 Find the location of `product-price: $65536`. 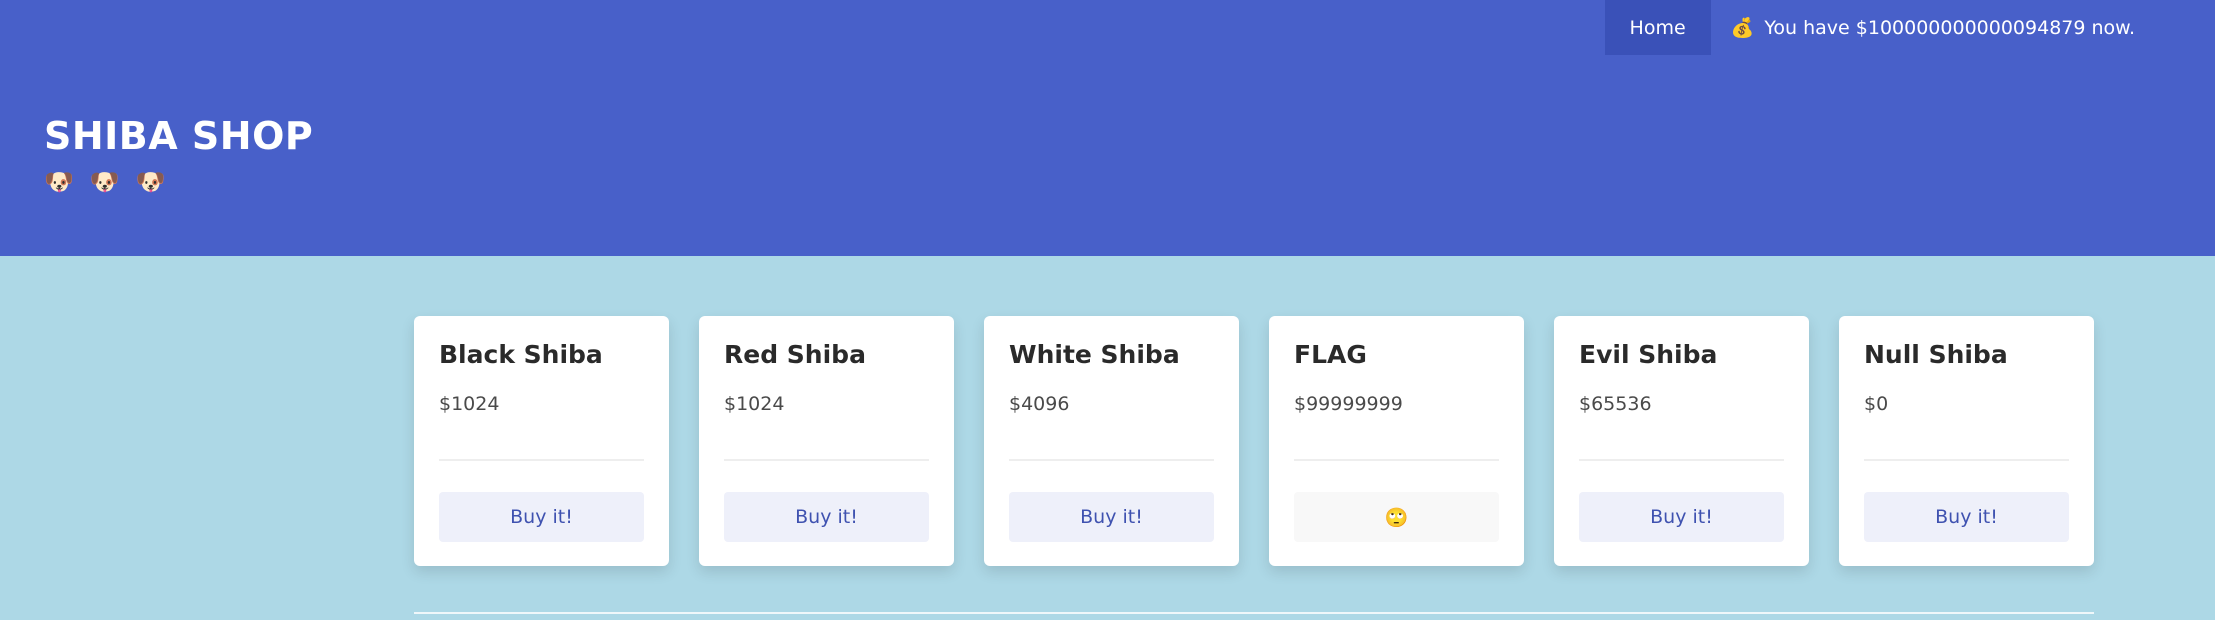

product-price: $65536 is located at coordinates (1615, 404).